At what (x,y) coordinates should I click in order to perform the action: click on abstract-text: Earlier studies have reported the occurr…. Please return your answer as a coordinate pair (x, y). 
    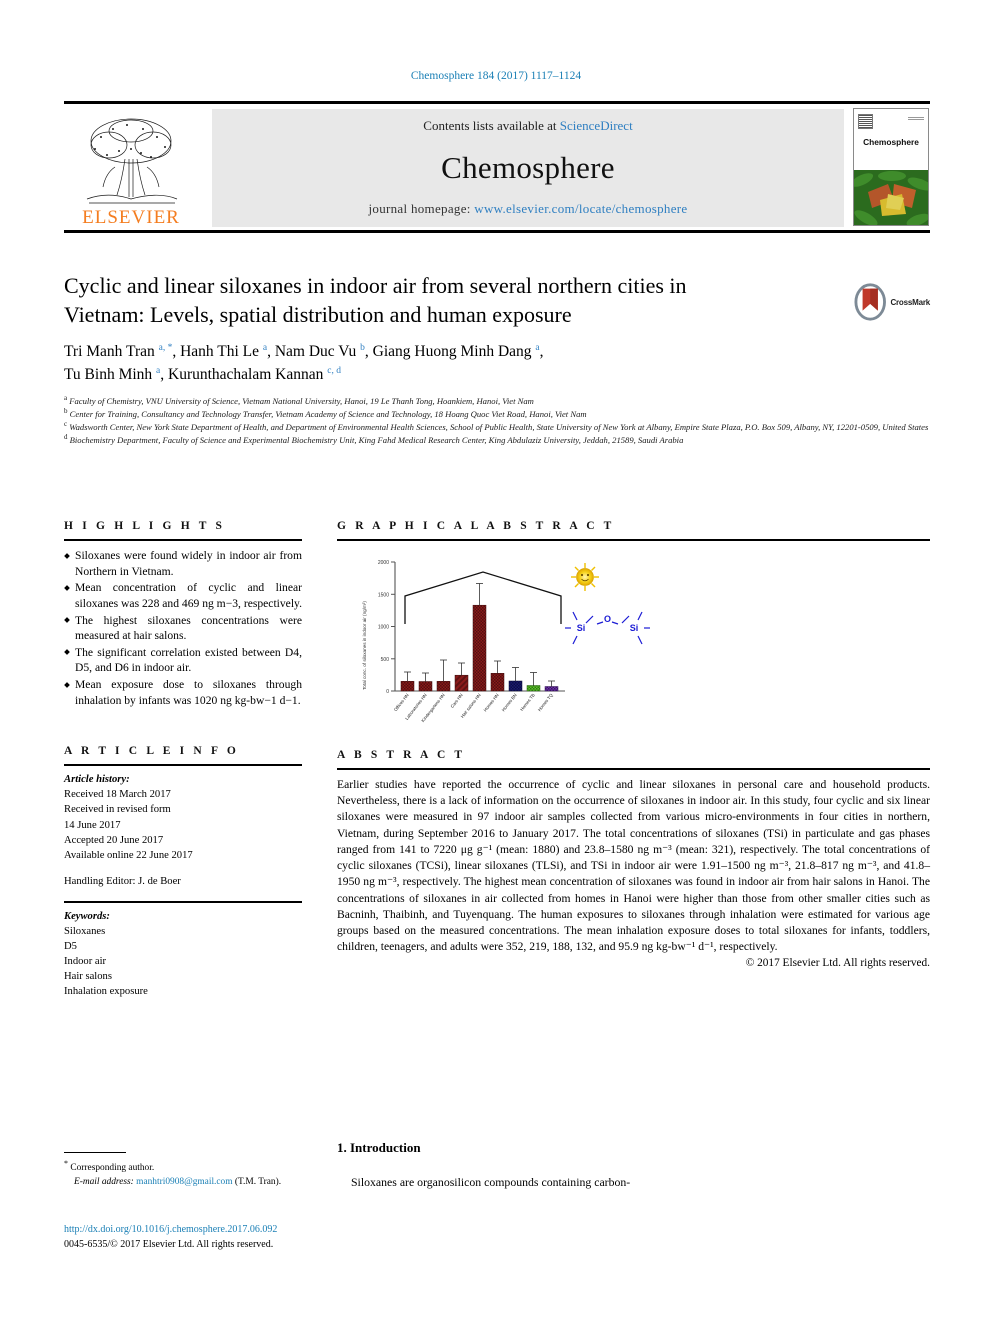
    Looking at the image, I should click on (633, 866).